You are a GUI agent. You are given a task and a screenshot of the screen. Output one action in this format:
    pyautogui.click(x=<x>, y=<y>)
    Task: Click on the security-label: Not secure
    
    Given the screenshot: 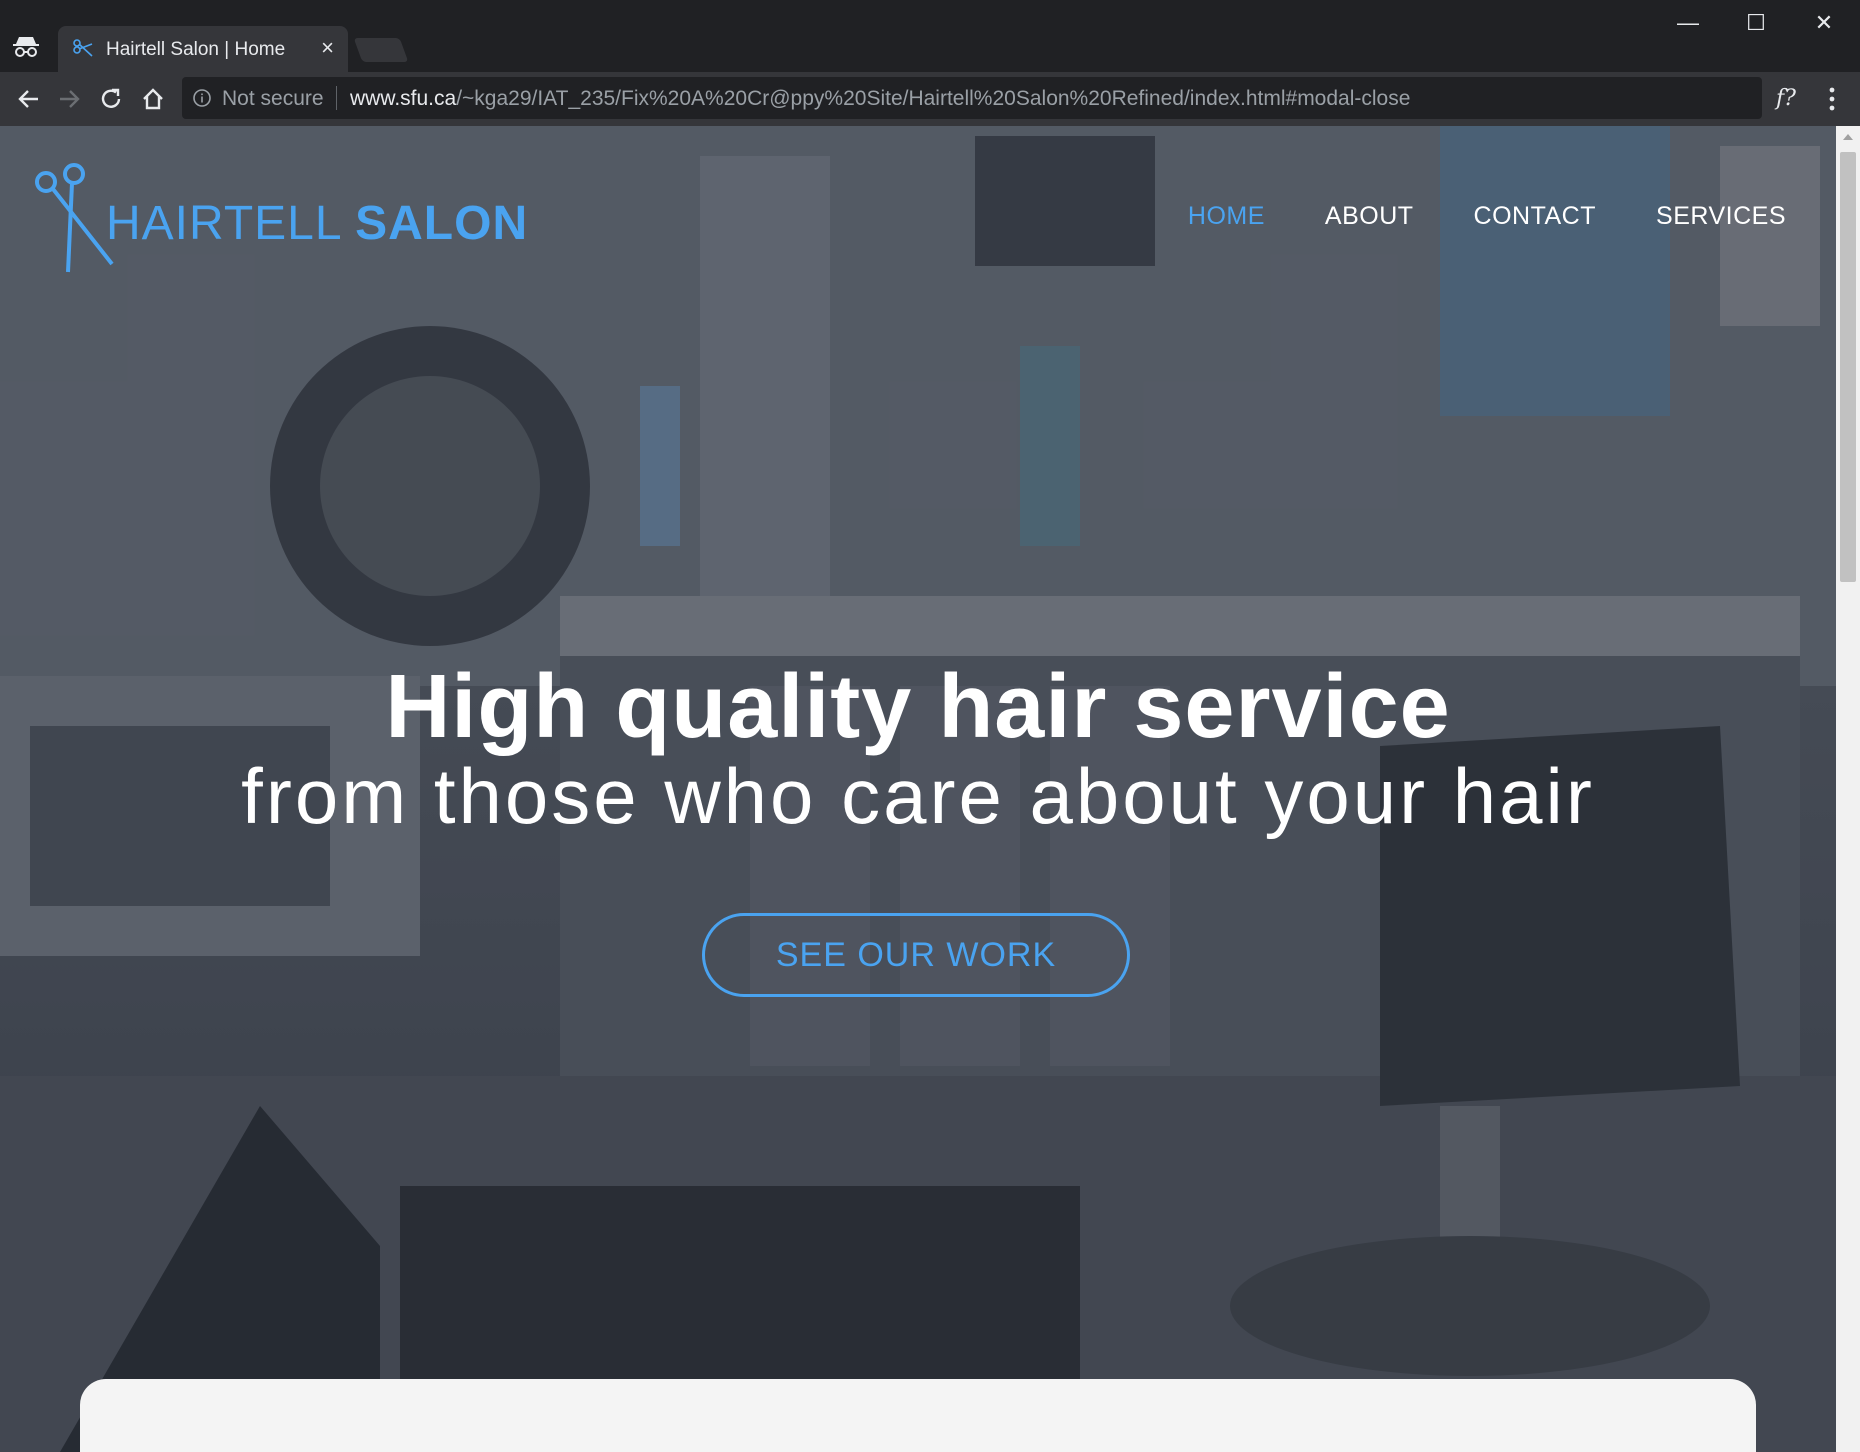 What is the action you would take?
    pyautogui.click(x=273, y=98)
    